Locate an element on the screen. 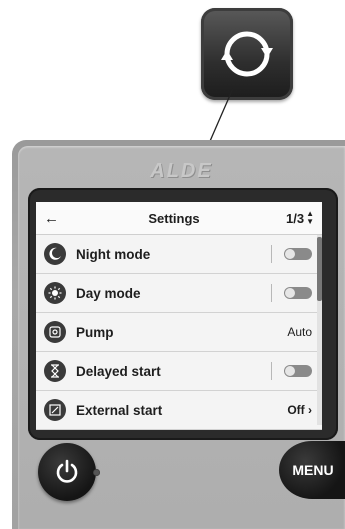 Image resolution: width=345 pixels, height=529 pixels. settings-row-external-start: External start Off › is located at coordinates (179, 410).